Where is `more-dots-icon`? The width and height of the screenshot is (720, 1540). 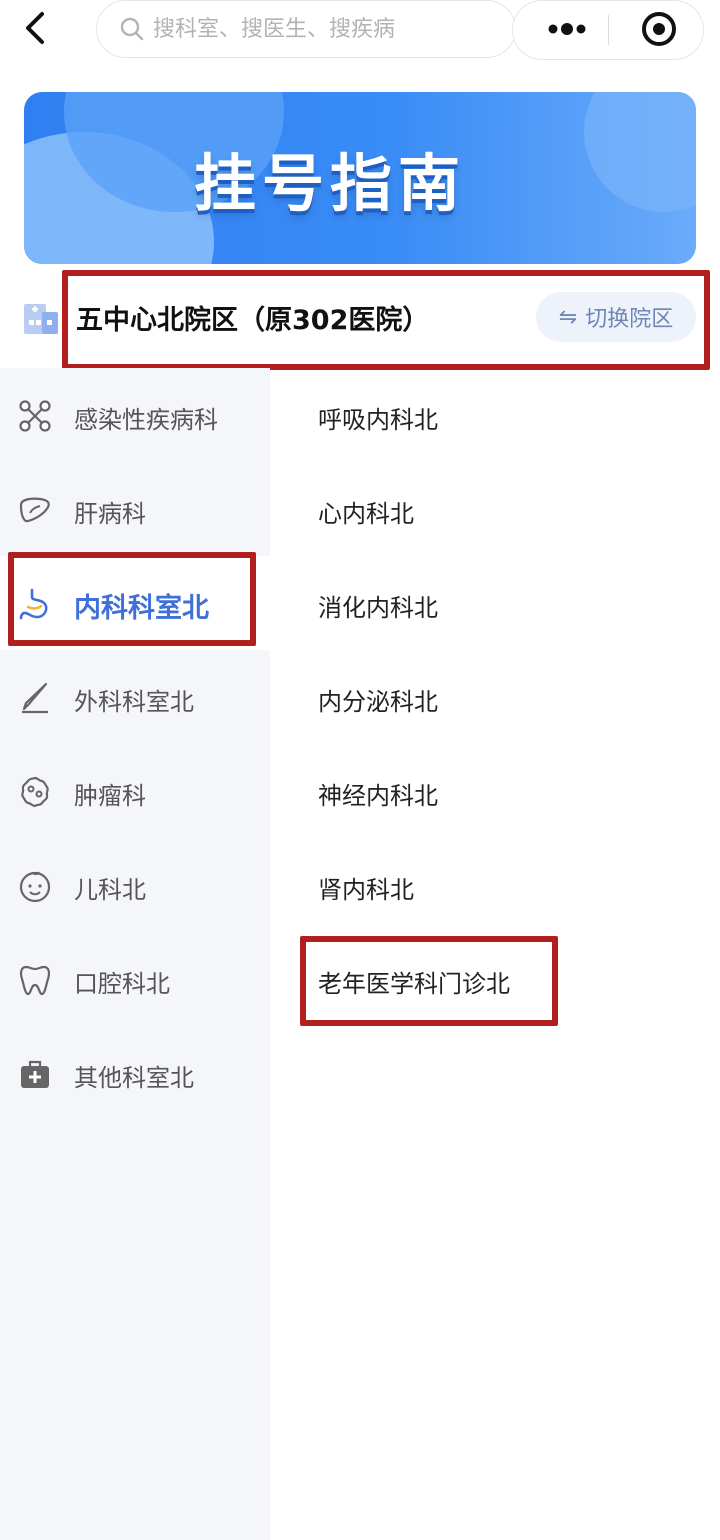
more-dots-icon is located at coordinates (567, 29).